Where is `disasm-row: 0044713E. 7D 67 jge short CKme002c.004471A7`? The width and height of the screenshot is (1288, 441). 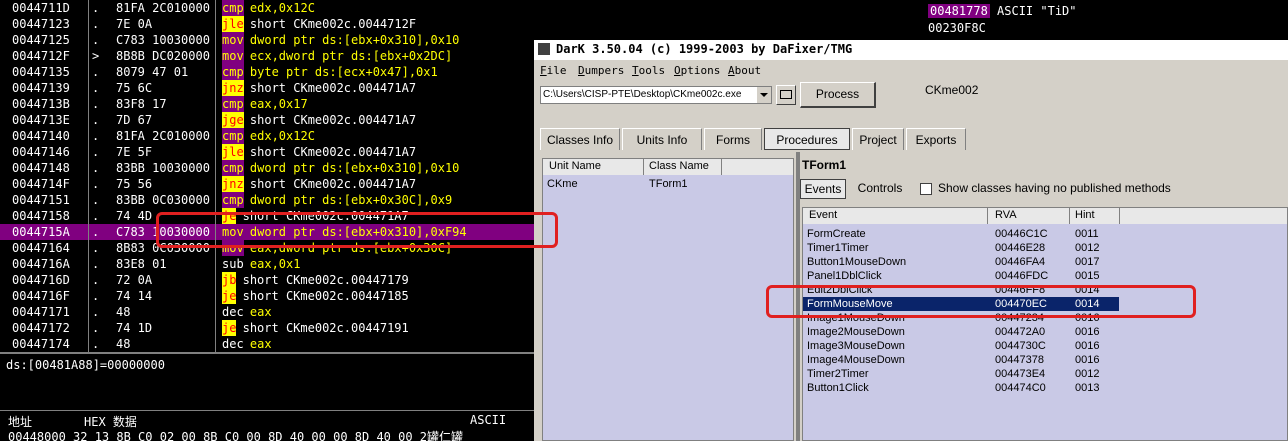
disasm-row: 0044713E. 7D 67 jge short CKme002c.004471A7 is located at coordinates (267, 120).